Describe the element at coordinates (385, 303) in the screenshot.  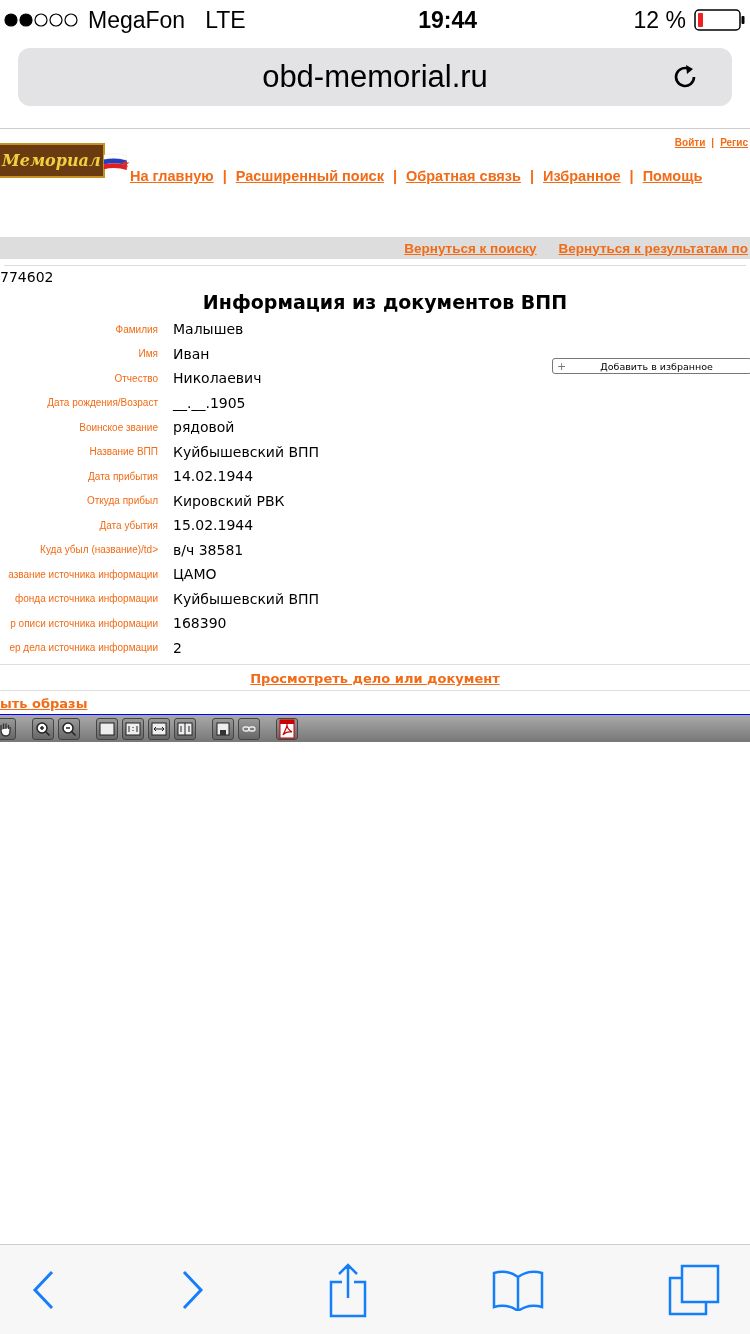
I see `page-title: Информация из документов ВПП` at that location.